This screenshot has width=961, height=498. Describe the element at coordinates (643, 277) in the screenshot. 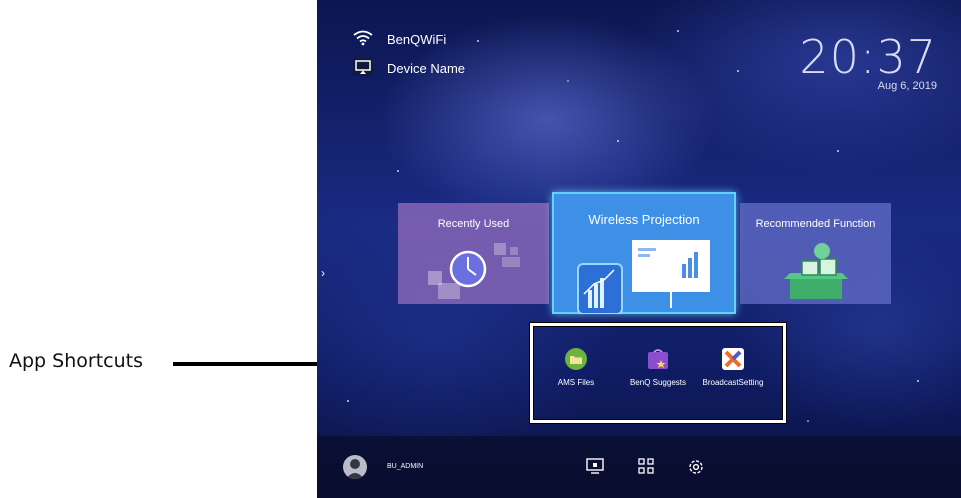

I see `projection-chart-icon` at that location.